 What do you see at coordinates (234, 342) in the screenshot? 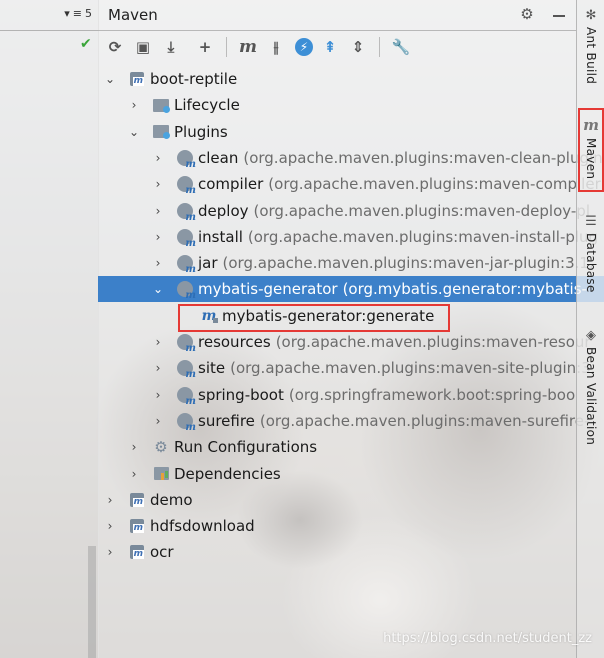
I see `tree-row-label: resources` at bounding box center [234, 342].